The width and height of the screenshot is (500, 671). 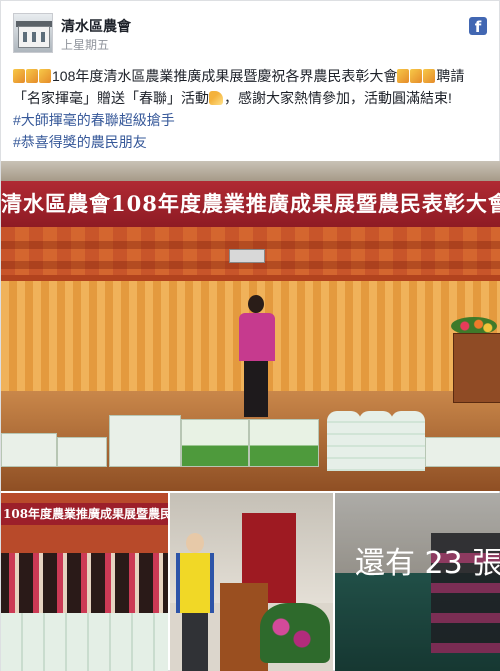 I want to click on ceiling-lights, so click(x=250, y=171).